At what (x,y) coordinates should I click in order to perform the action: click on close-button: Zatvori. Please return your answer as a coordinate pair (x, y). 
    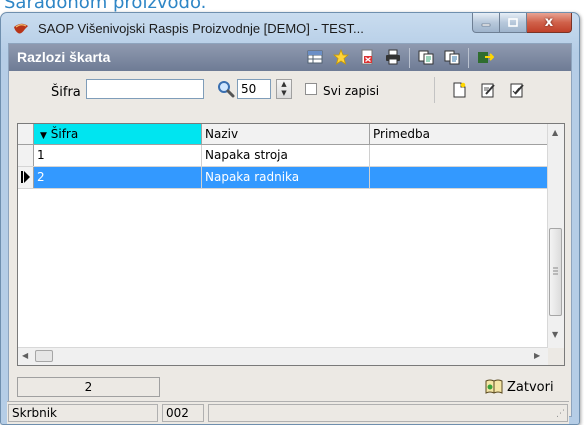
    Looking at the image, I should click on (519, 387).